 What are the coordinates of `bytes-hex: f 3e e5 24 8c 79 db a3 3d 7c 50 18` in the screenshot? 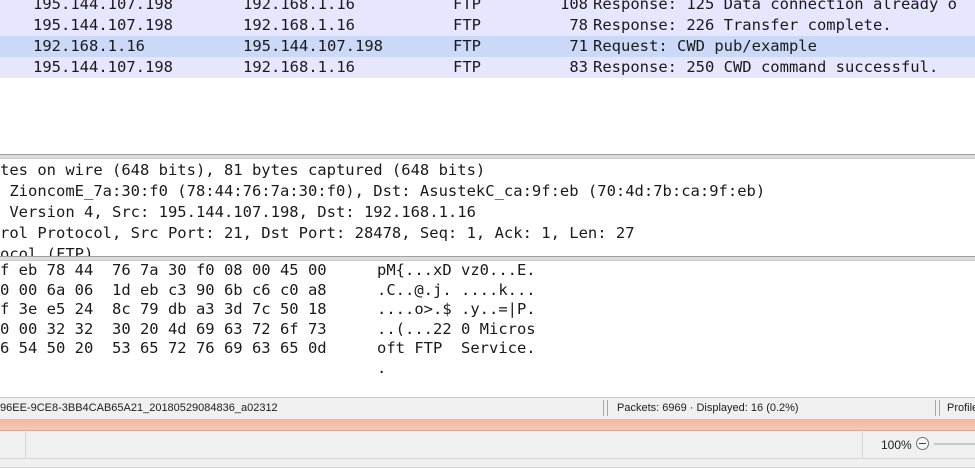 It's located at (163, 309).